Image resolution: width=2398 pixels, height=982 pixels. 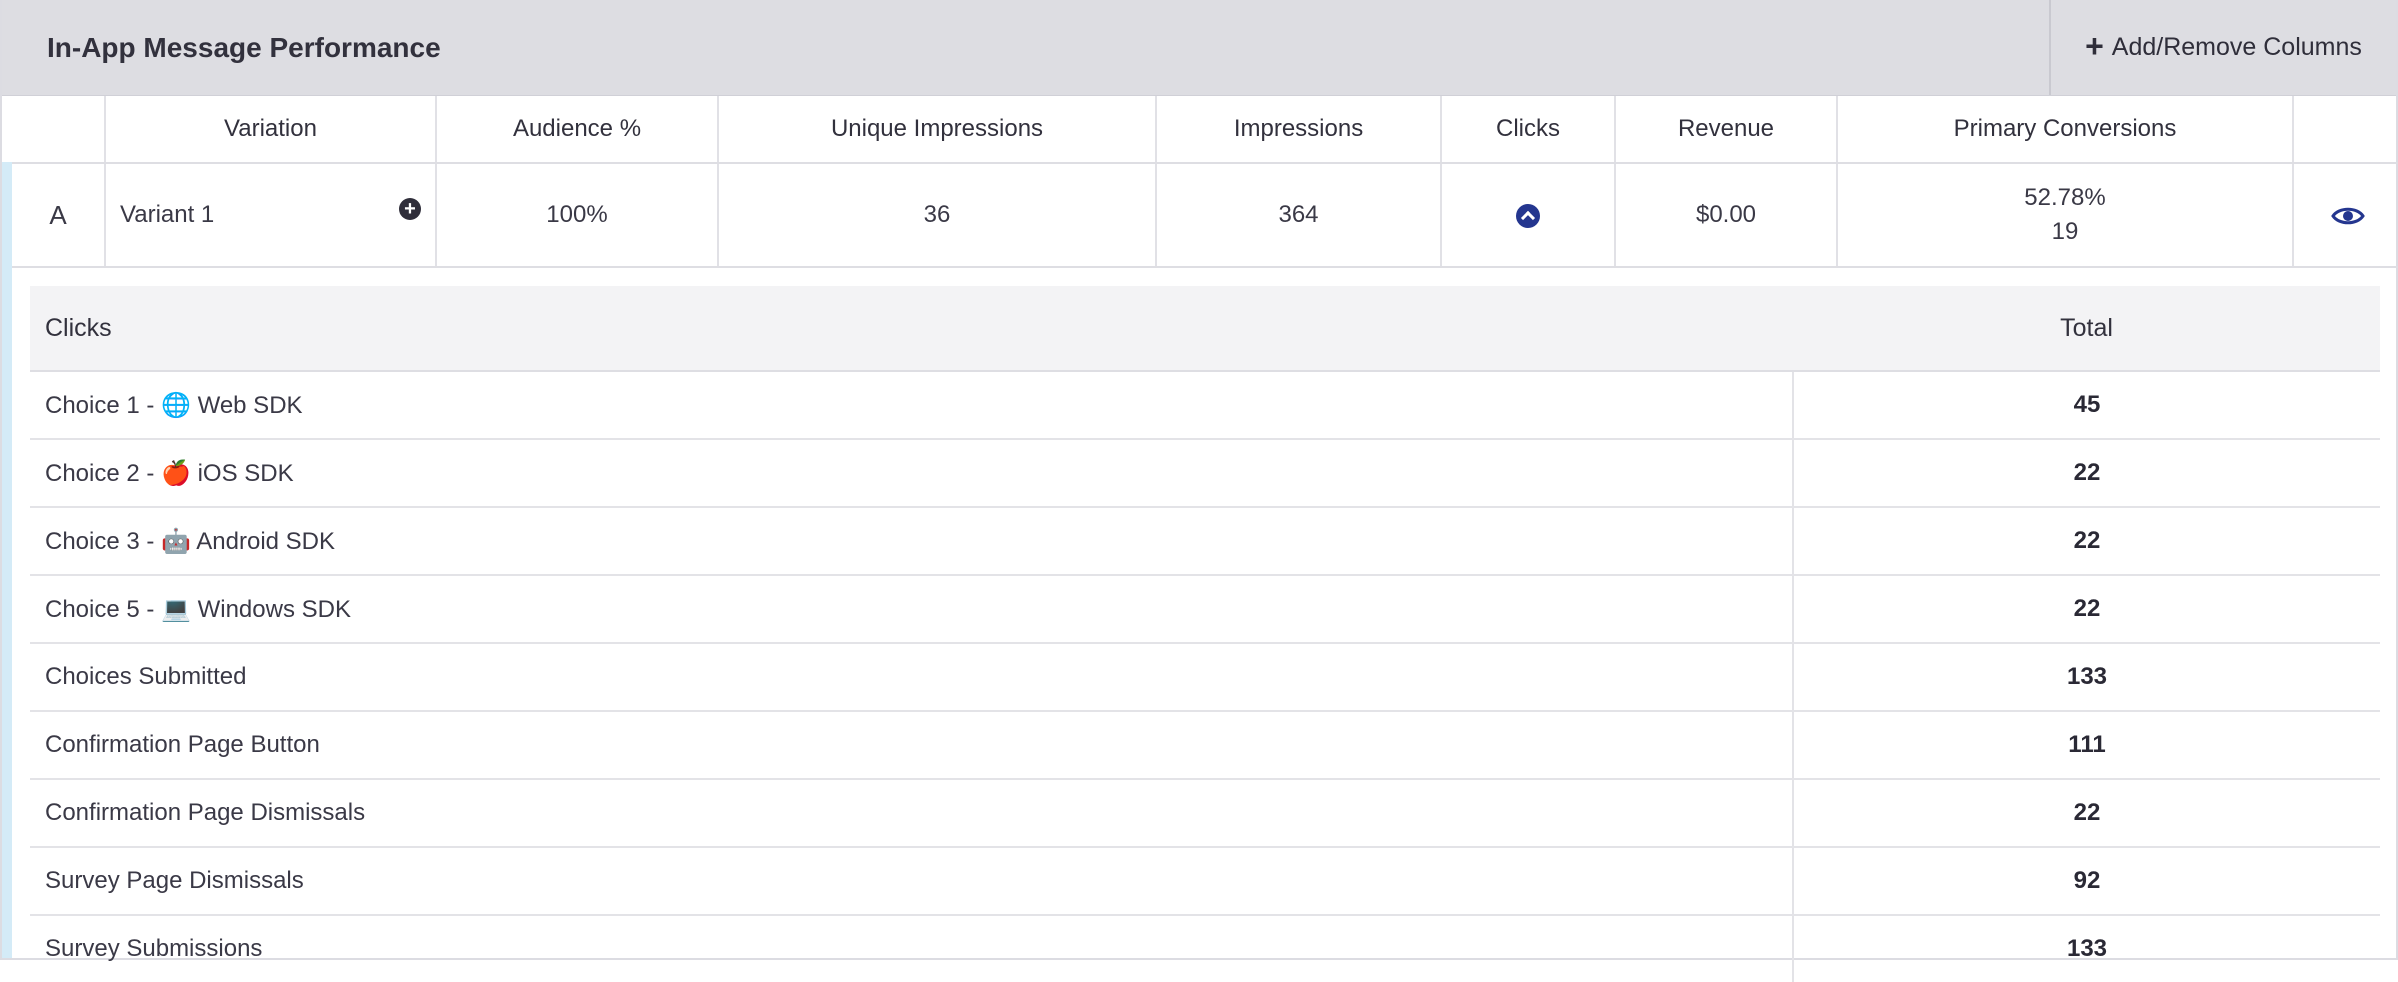 I want to click on eye-icon, so click(x=2347, y=216).